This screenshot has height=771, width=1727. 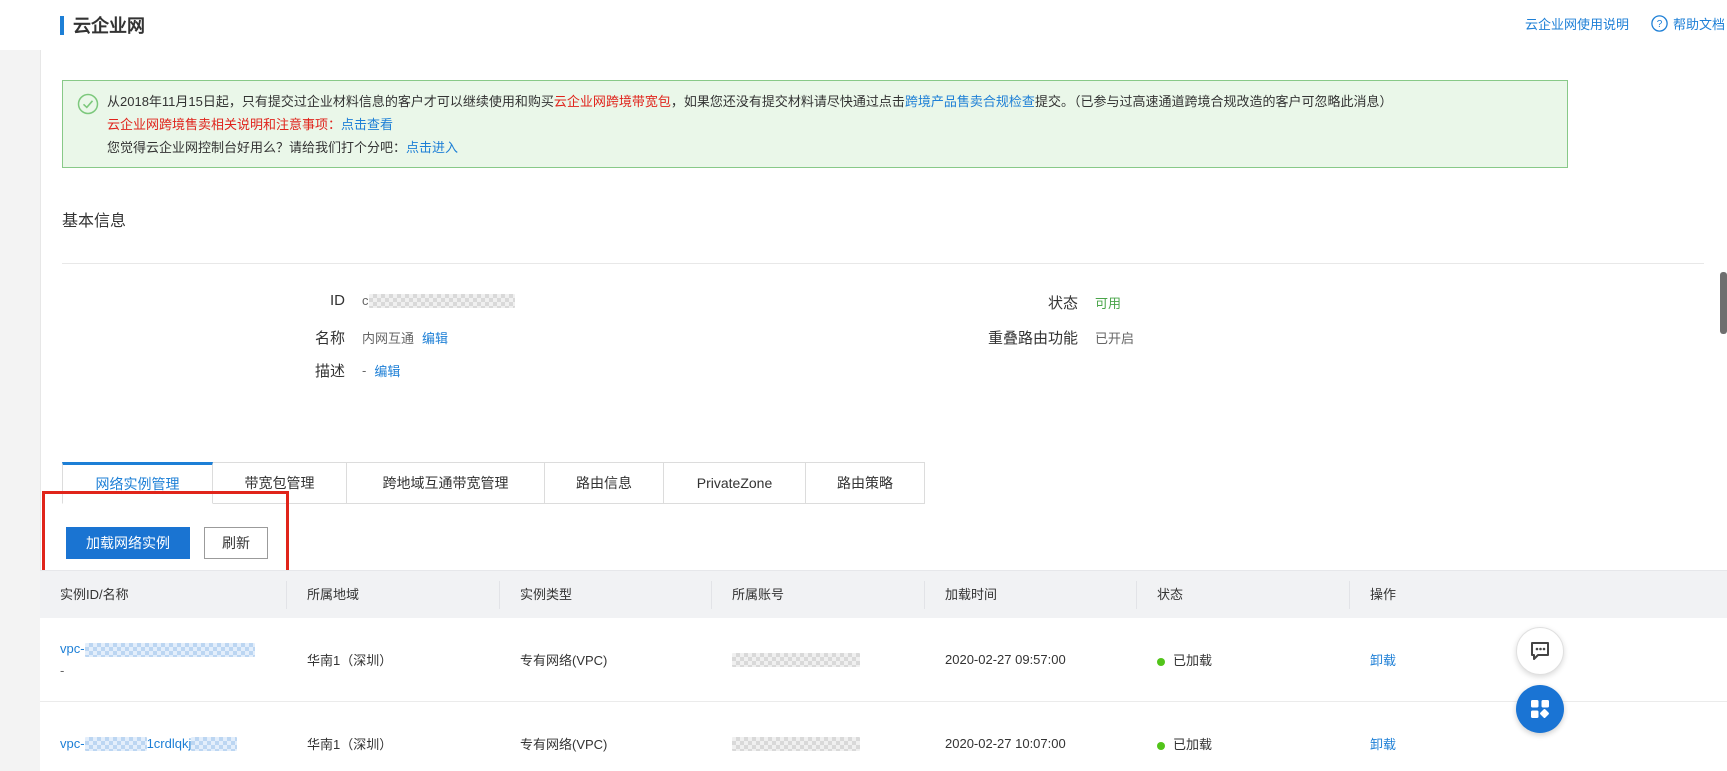 I want to click on name-value: 内网互通, so click(x=388, y=338).